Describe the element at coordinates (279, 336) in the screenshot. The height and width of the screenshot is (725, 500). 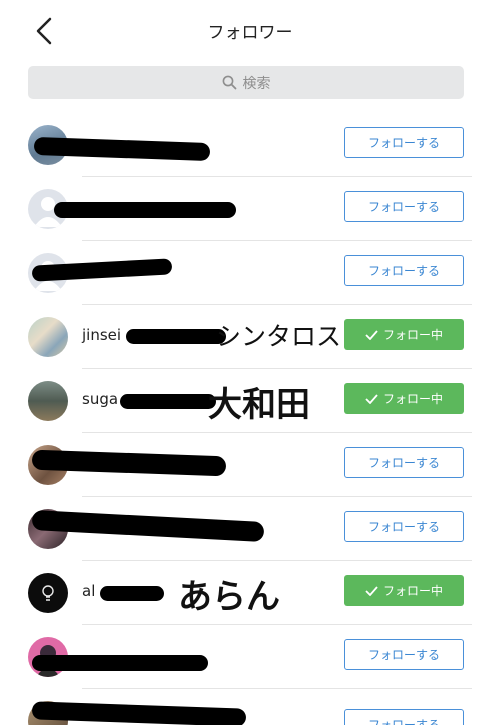
I see `name-annotation: シンタロス` at that location.